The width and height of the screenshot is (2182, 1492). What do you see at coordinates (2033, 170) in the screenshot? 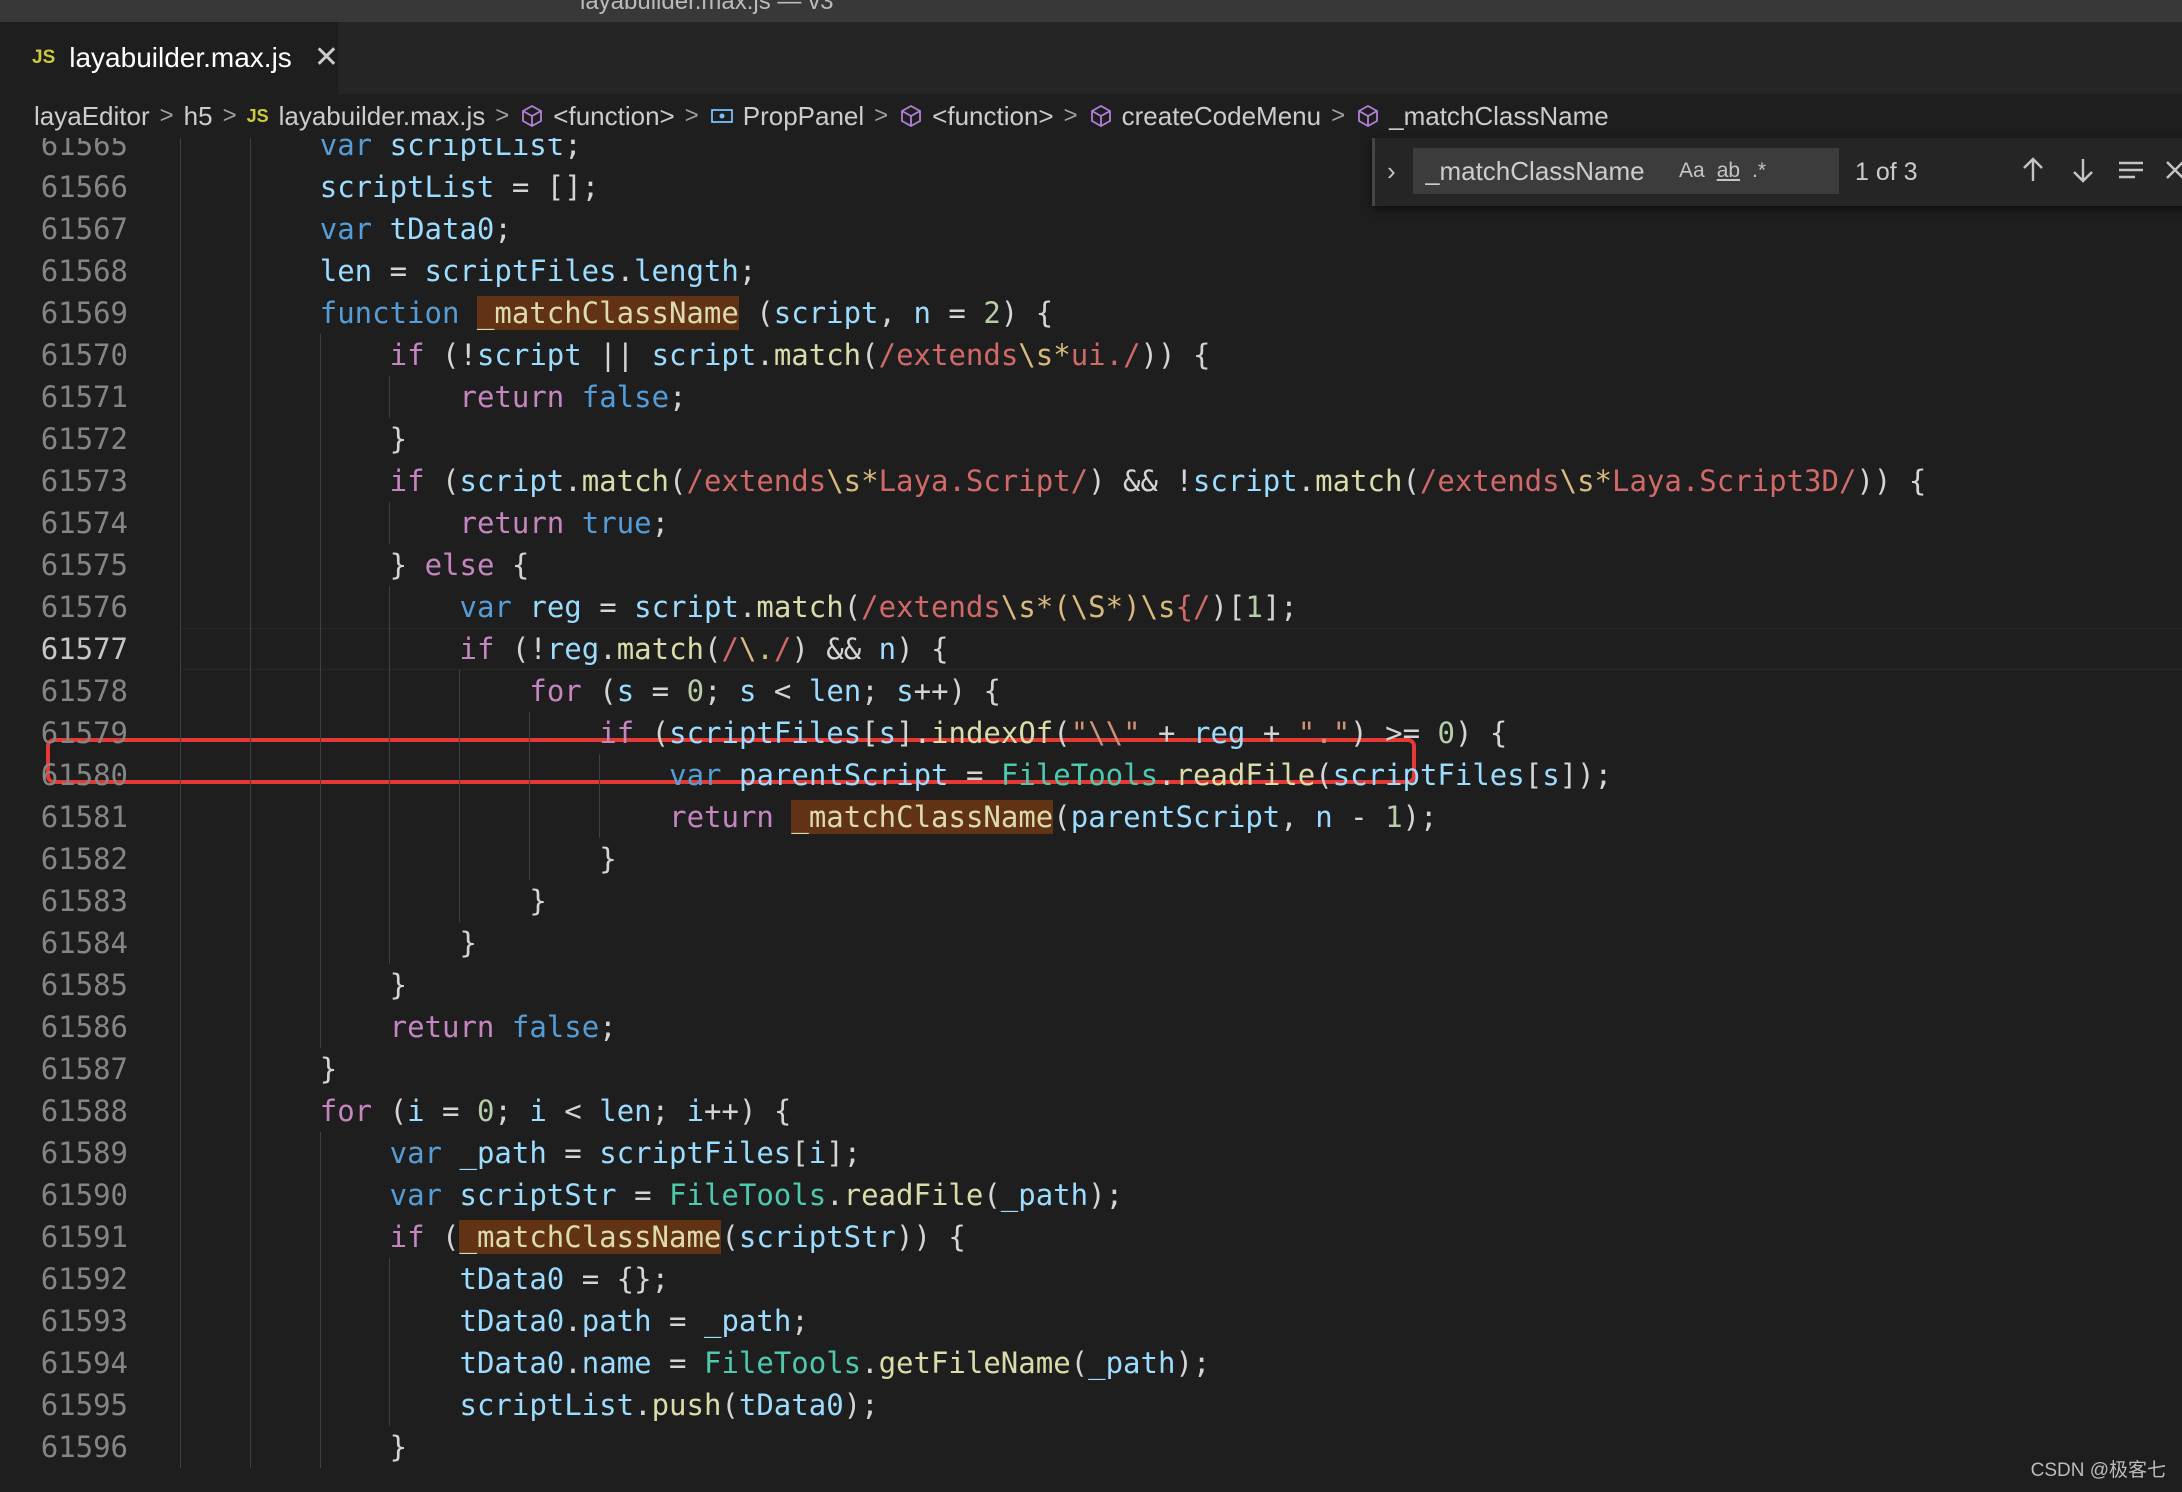
I see `arrow-up-icon` at bounding box center [2033, 170].